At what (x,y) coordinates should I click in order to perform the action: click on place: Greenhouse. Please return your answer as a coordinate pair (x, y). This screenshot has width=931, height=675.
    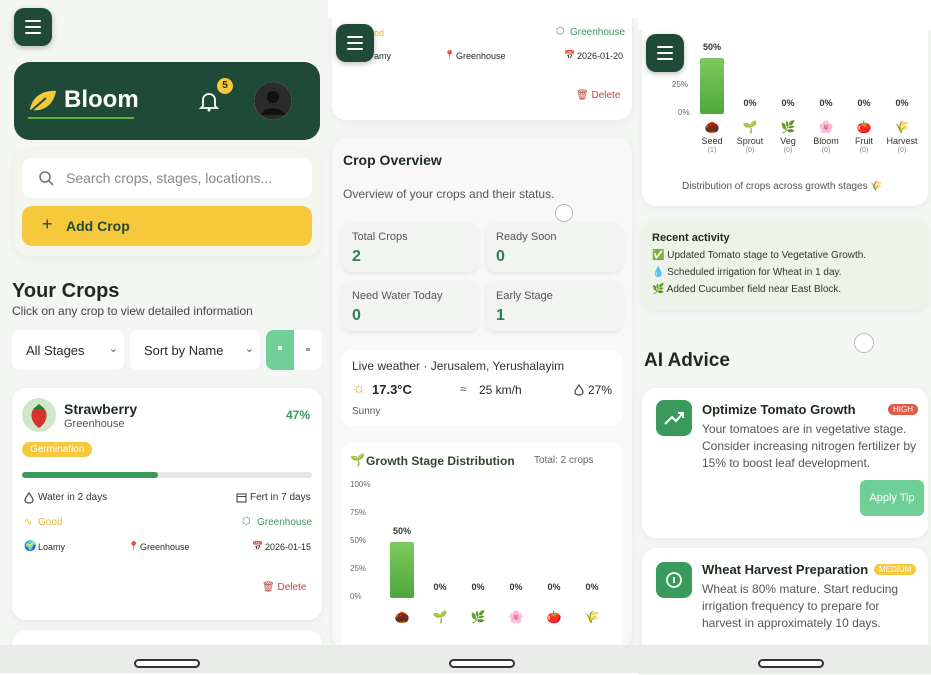
    Looking at the image, I should click on (481, 56).